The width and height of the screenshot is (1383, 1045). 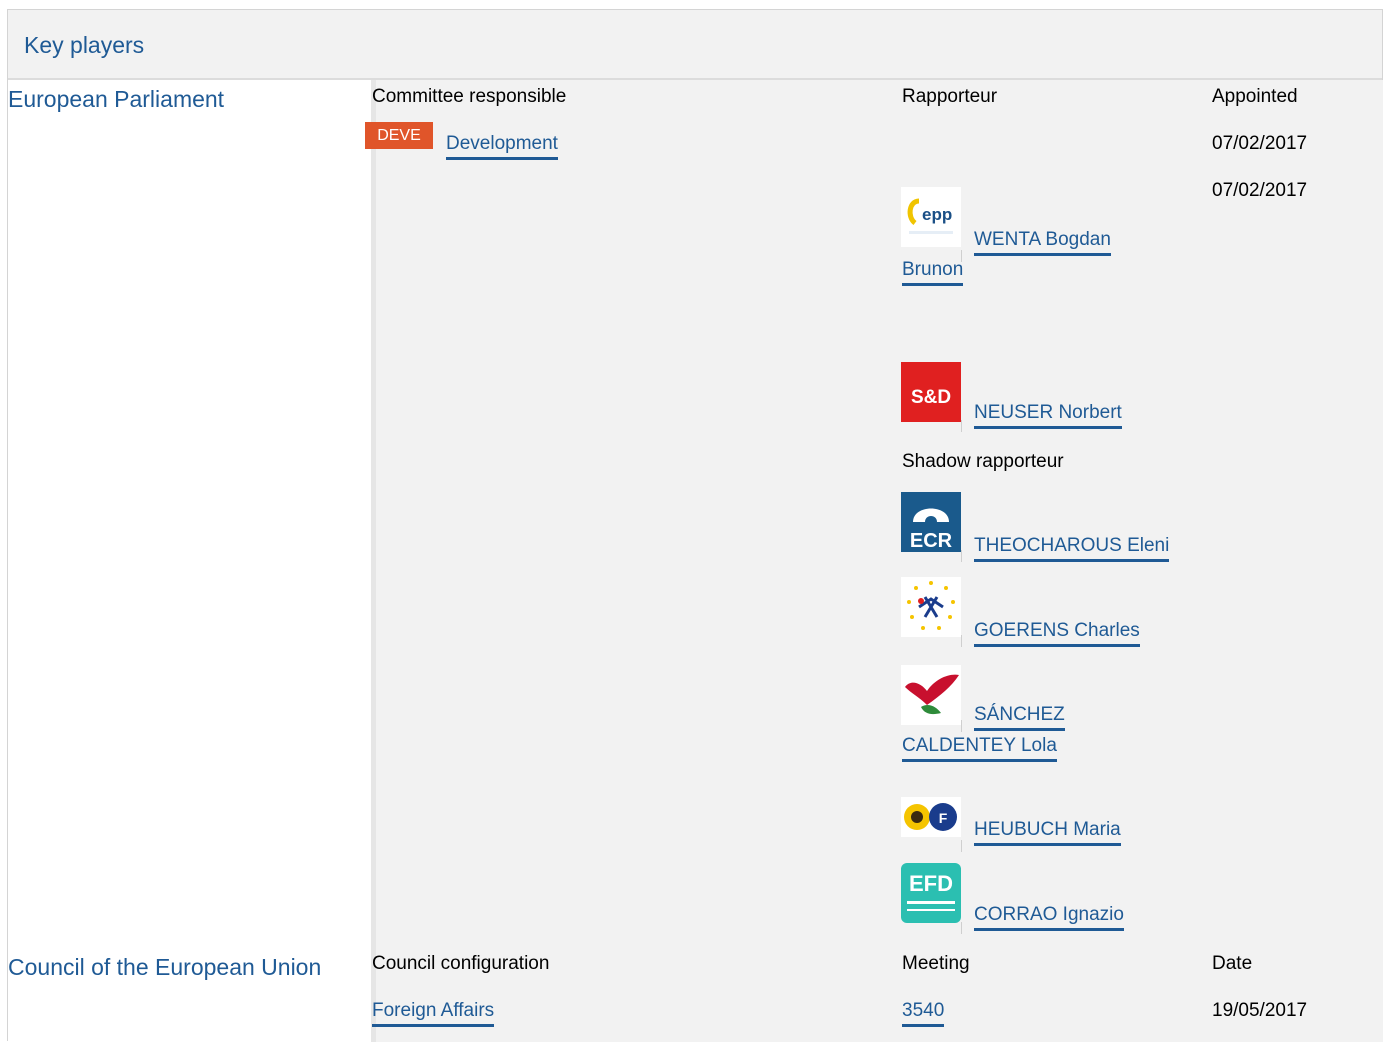 I want to click on institution-european-parliament: European Parliament, so click(x=116, y=99).